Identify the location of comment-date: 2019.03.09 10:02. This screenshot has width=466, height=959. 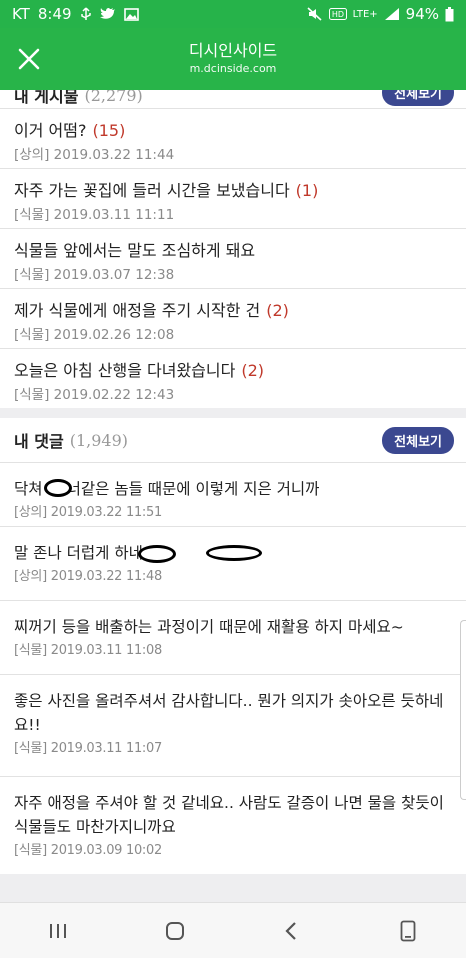
(106, 850).